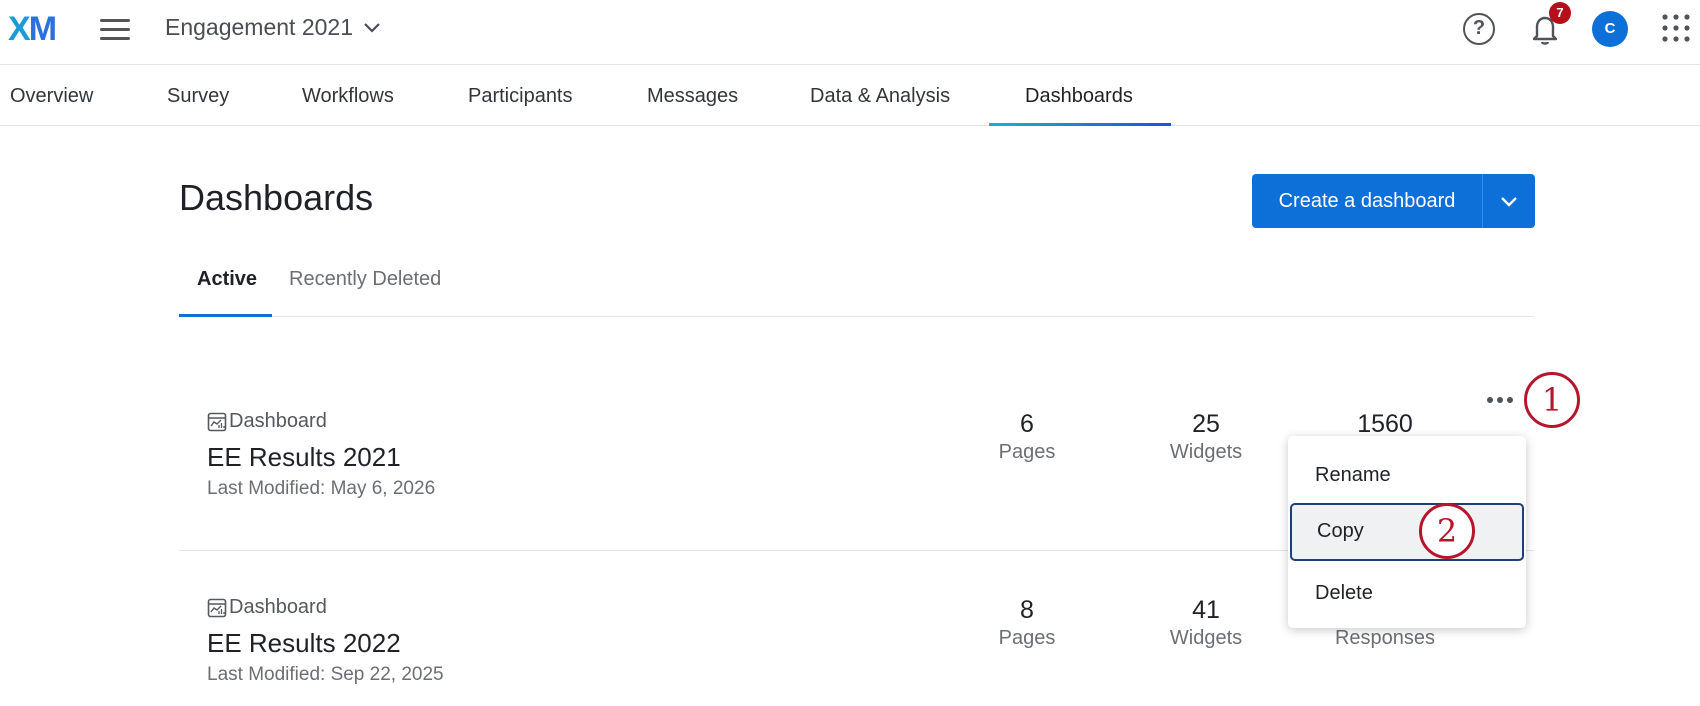 This screenshot has height=706, width=1700. What do you see at coordinates (1206, 610) in the screenshot?
I see `widgets-count: 41` at bounding box center [1206, 610].